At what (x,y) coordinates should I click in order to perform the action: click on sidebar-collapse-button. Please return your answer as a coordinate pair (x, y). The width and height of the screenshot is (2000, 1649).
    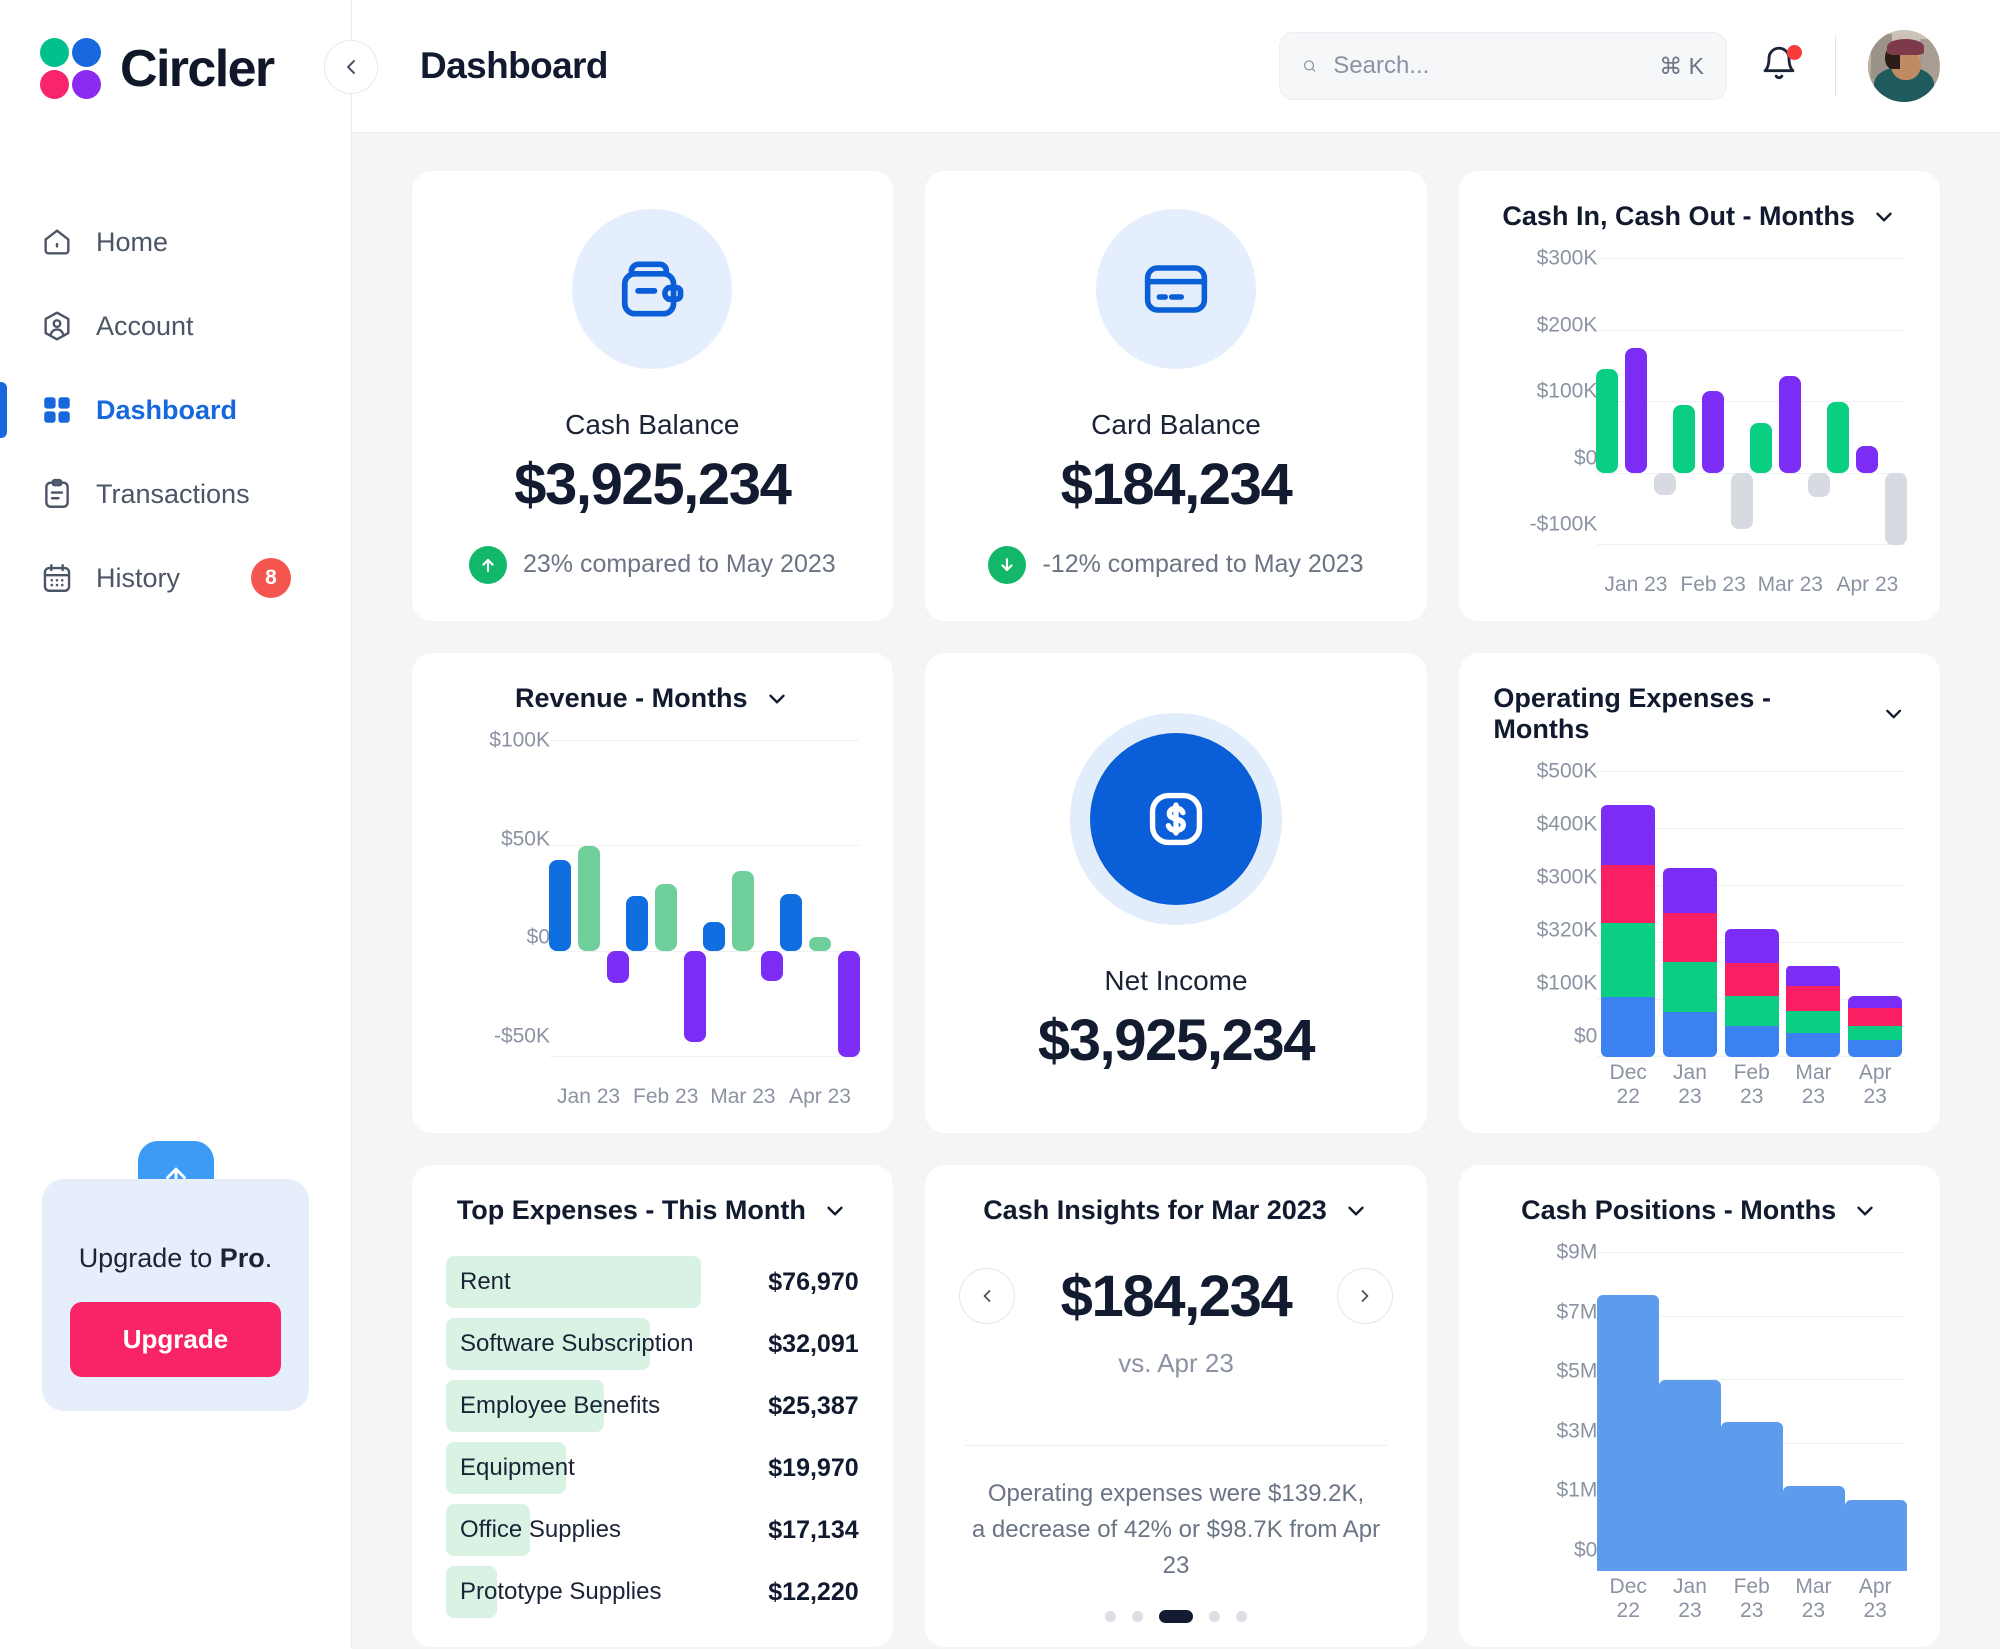
    Looking at the image, I should click on (351, 67).